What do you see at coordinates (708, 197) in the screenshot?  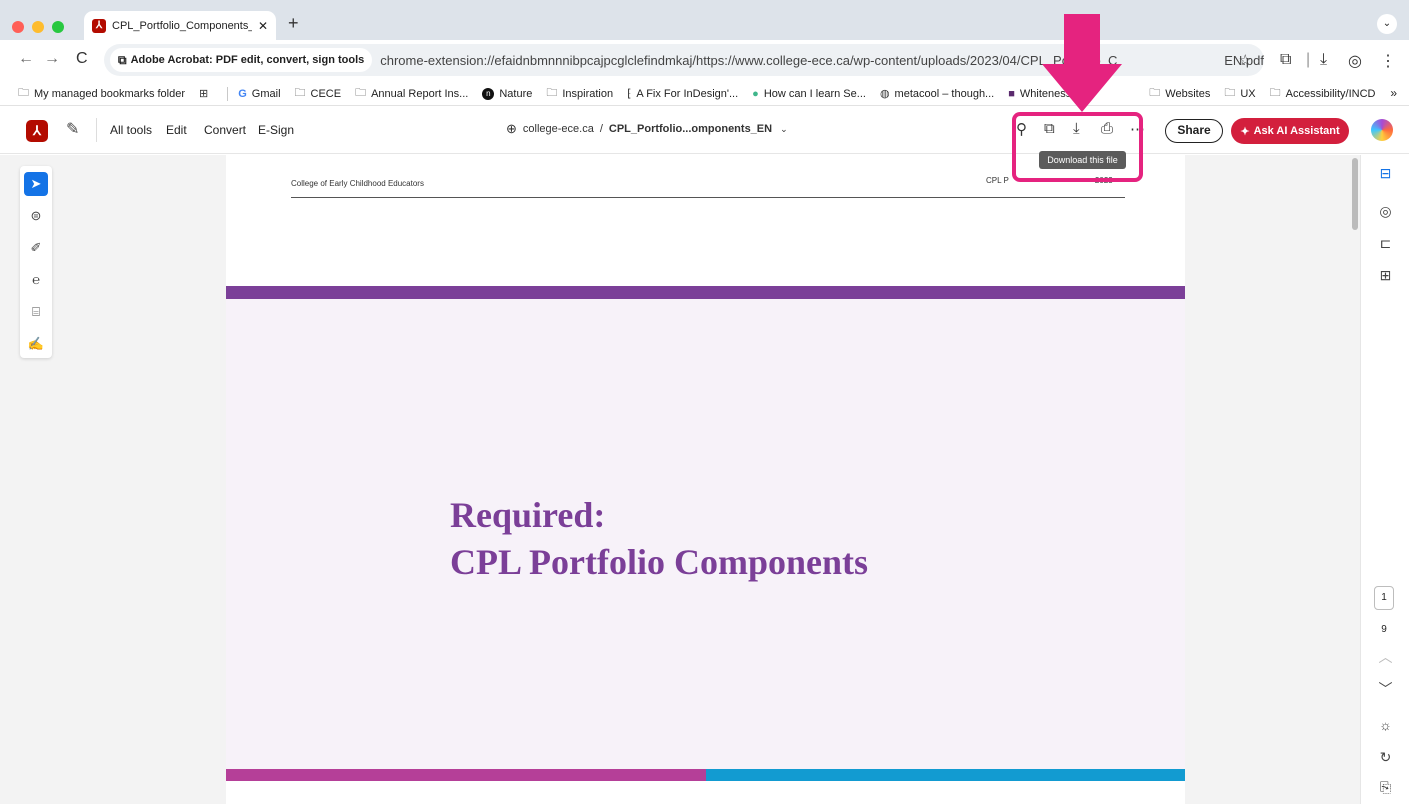 I see `header-rule` at bounding box center [708, 197].